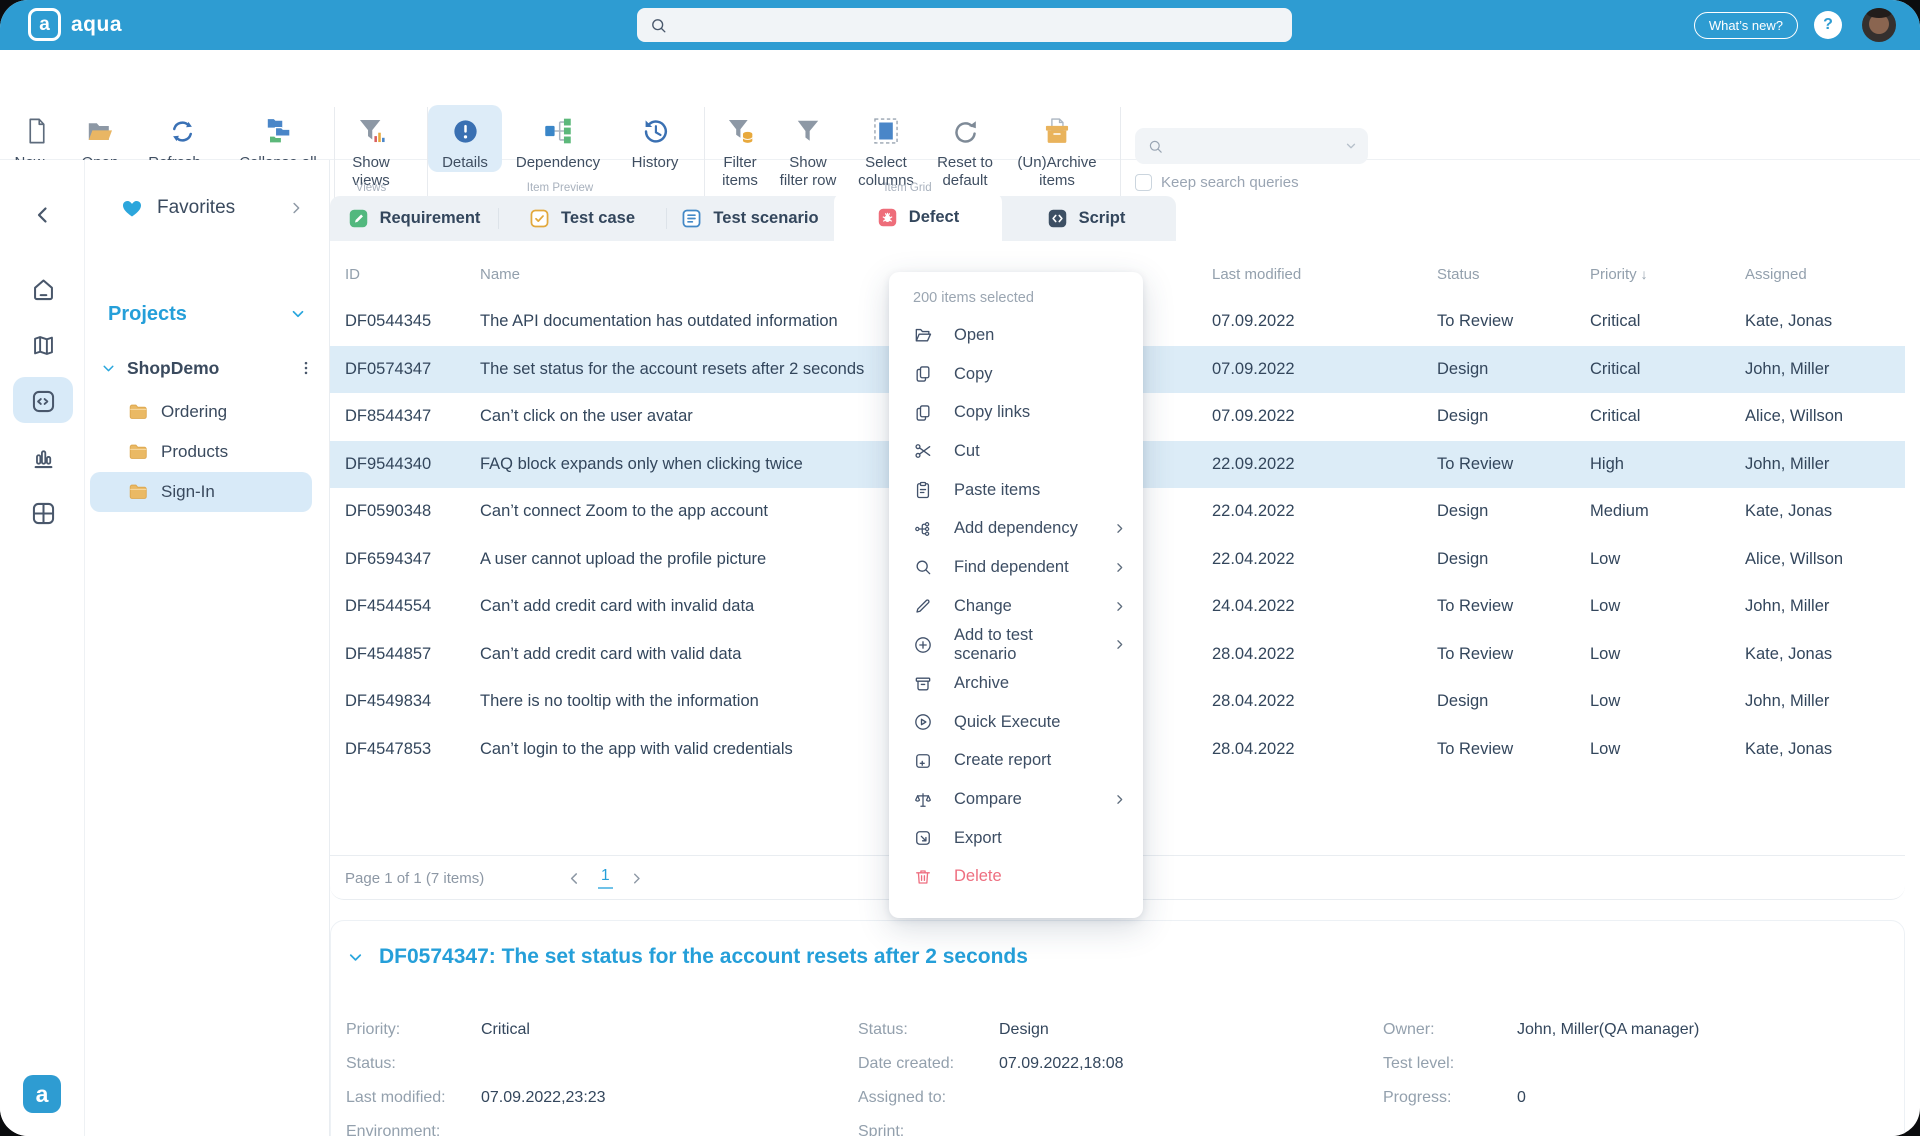 The width and height of the screenshot is (1920, 1136). Describe the element at coordinates (388, 368) in the screenshot. I see `cell-id: DF0574347` at that location.